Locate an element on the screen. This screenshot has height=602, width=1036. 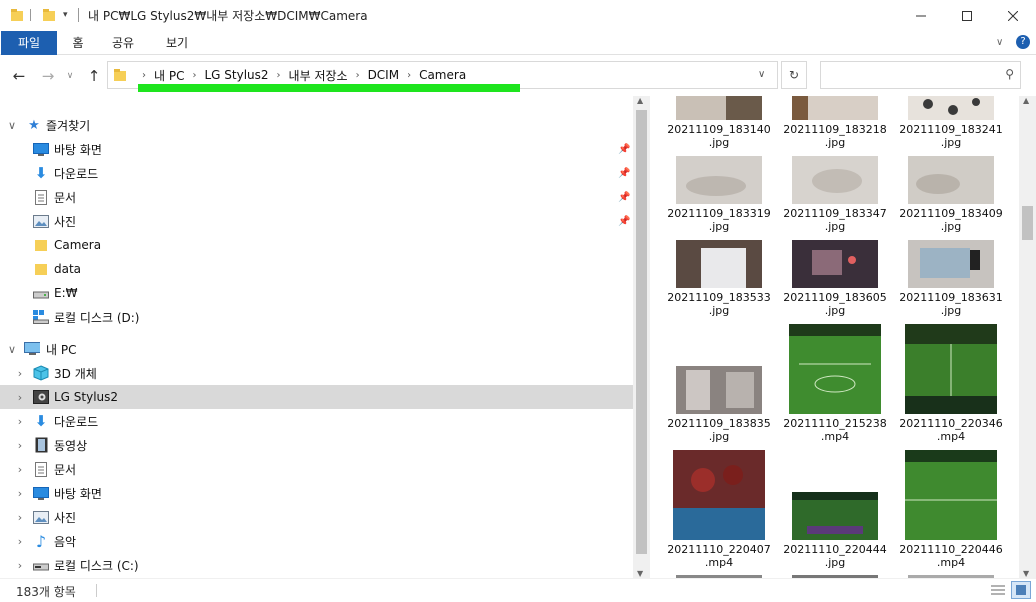
help-icon: ? is located at coordinates (1023, 42).